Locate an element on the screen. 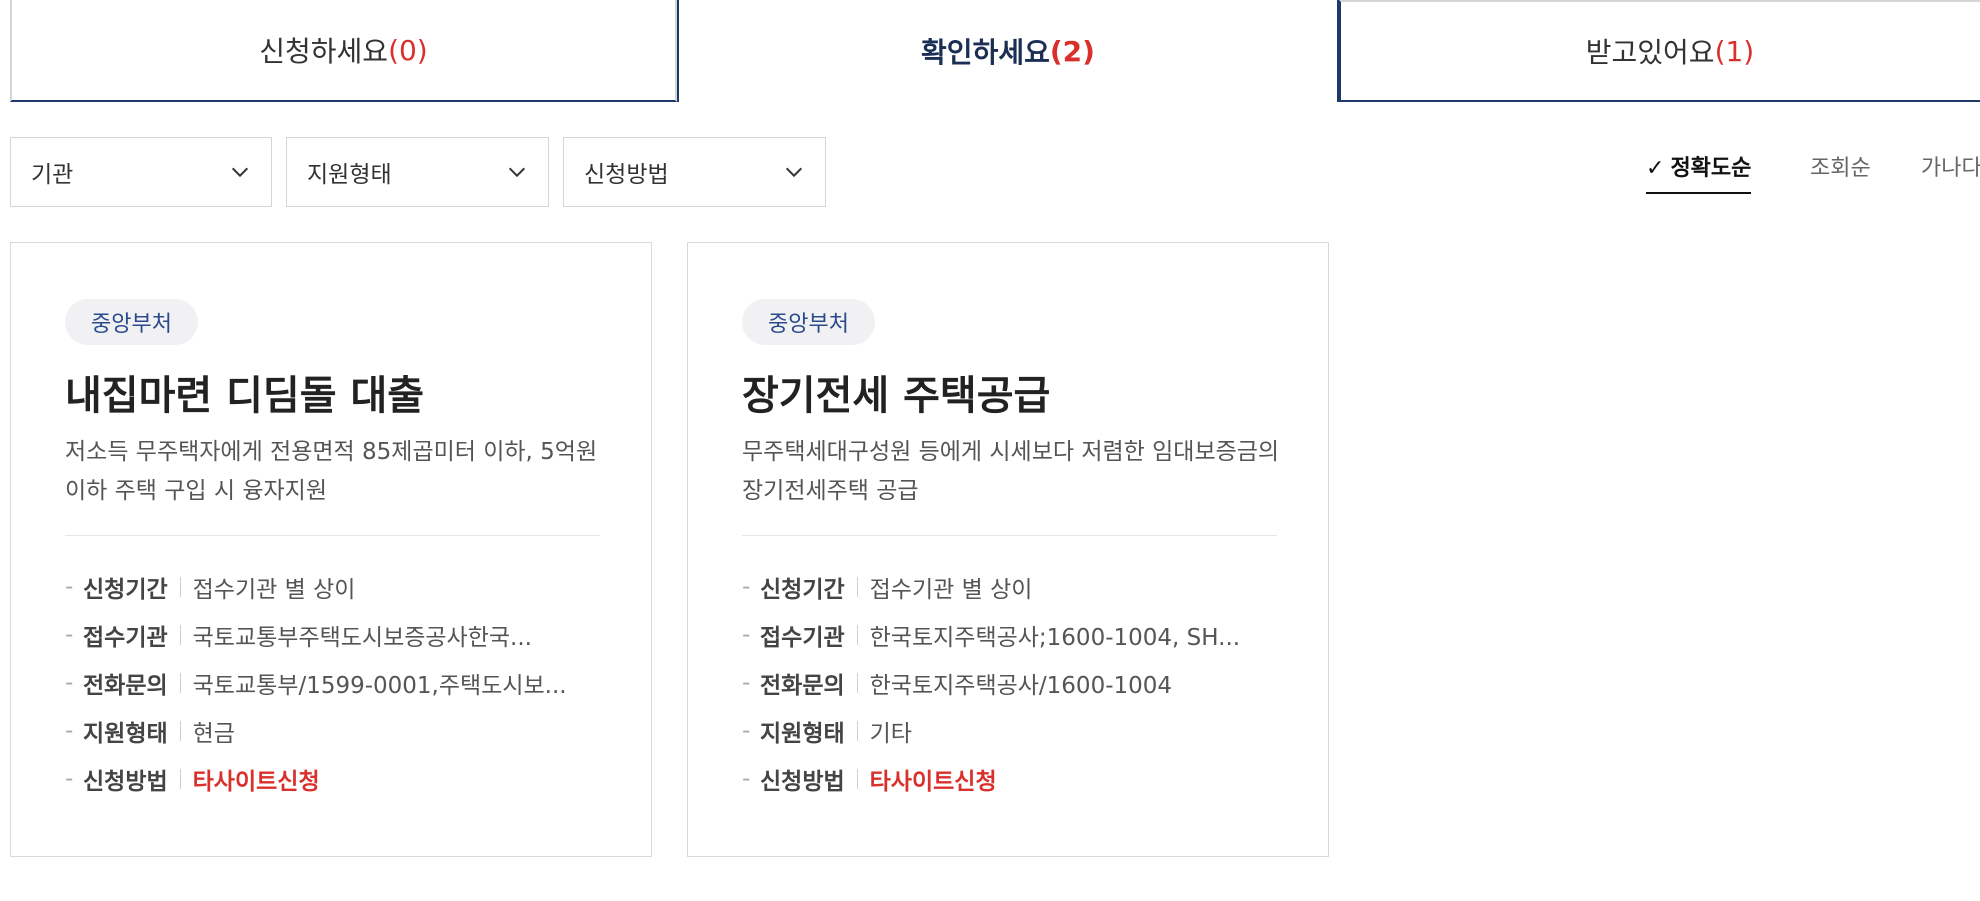 The image size is (1980, 901). tab-check-count: (2) is located at coordinates (1072, 51).